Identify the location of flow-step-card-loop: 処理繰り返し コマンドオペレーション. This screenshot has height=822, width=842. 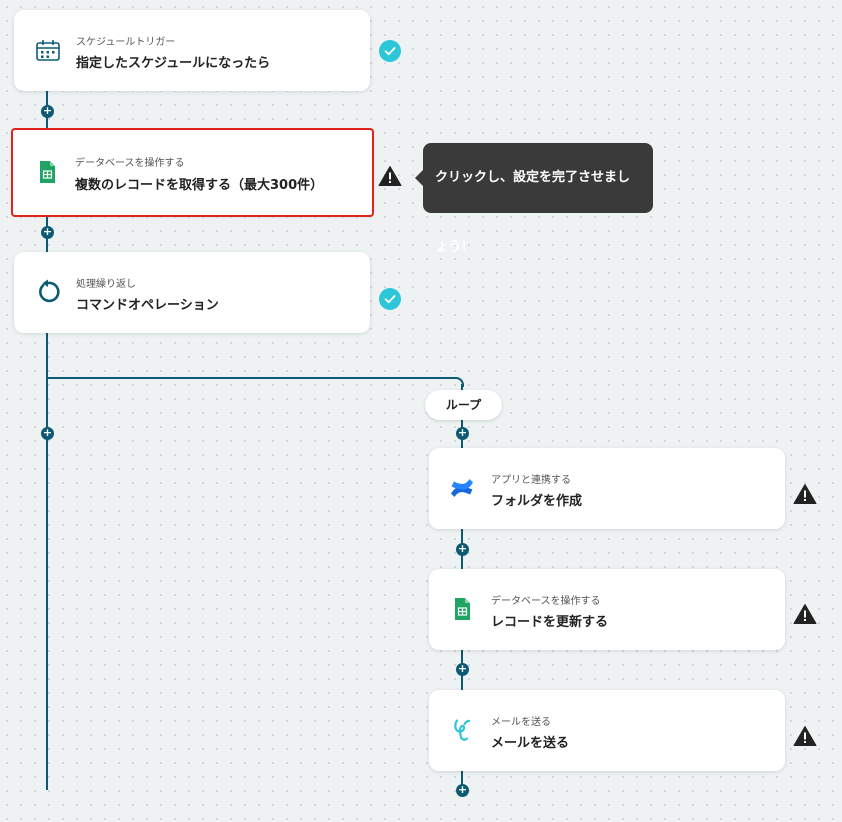
(192, 292).